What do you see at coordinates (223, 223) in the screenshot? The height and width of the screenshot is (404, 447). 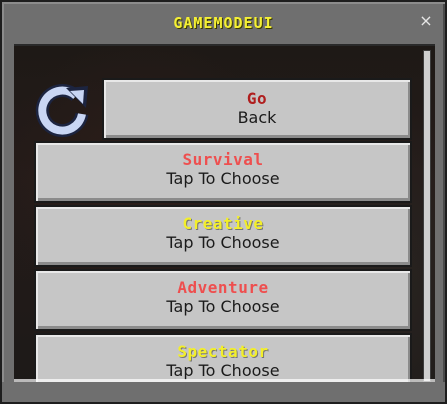 I see `creative-label: Creative` at bounding box center [223, 223].